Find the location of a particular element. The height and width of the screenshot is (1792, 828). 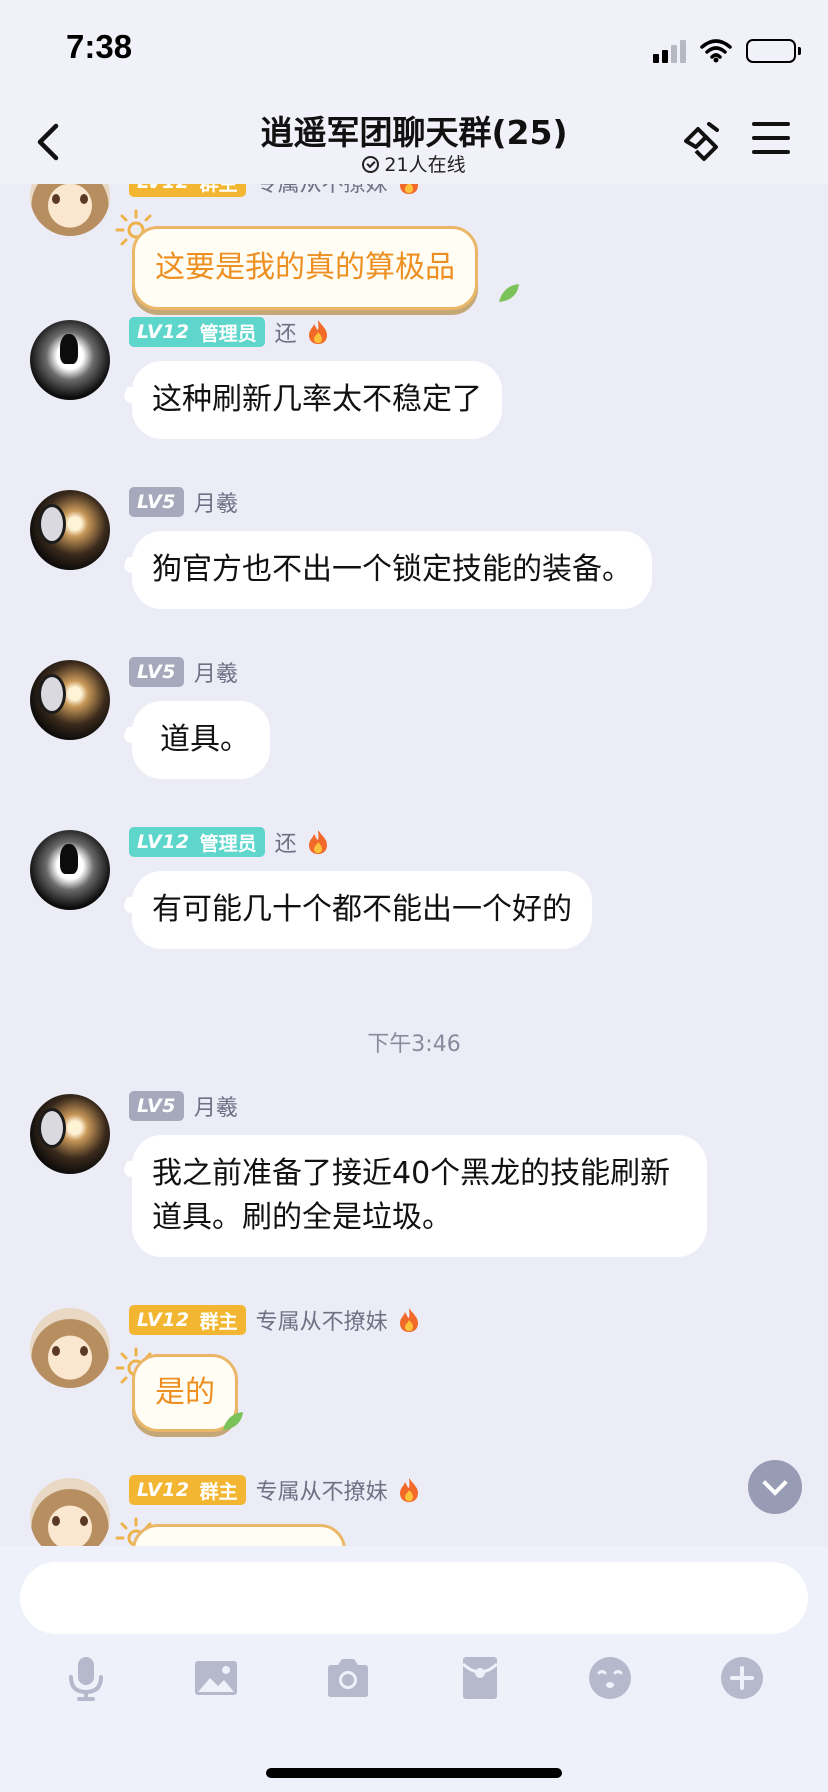

message-bubble: 我之前准备了接近40个黑龙的技能刷新道具。刷的全是垃圾。 is located at coordinates (419, 1196).